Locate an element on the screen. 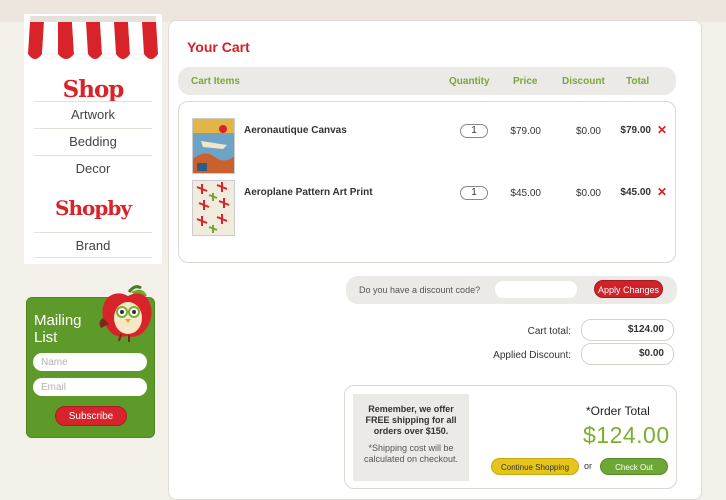 This screenshot has height=500, width=726. continue-shopping-button: Continue Shopping is located at coordinates (535, 466).